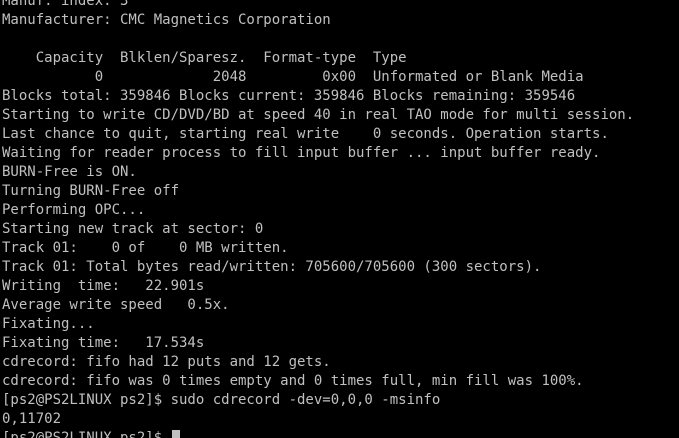 This screenshot has height=438, width=679. Describe the element at coordinates (133, 229) in the screenshot. I see `output-line: Starting new track at sector: 0` at that location.